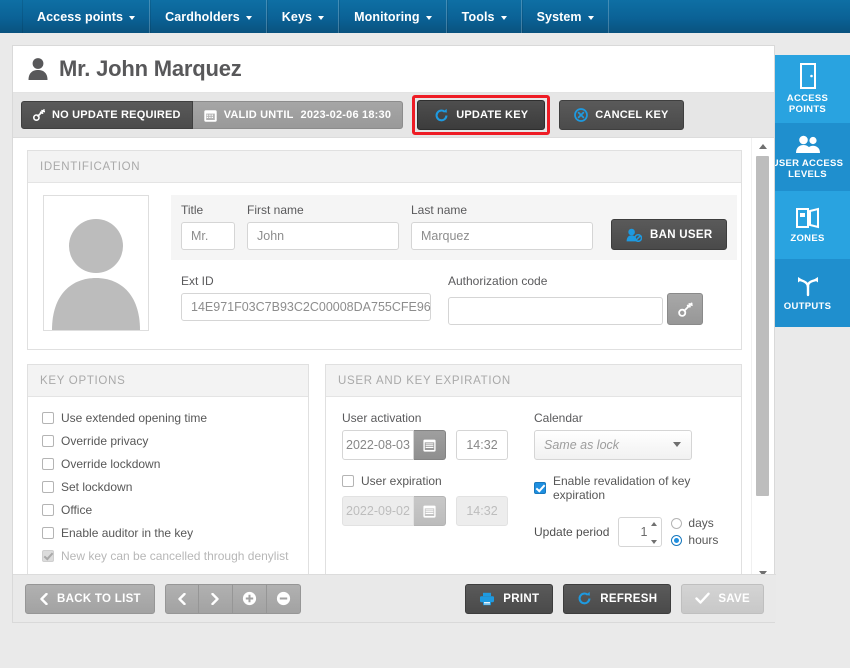 The image size is (850, 668). Describe the element at coordinates (555, 311) in the screenshot. I see `authorization-code-input` at that location.